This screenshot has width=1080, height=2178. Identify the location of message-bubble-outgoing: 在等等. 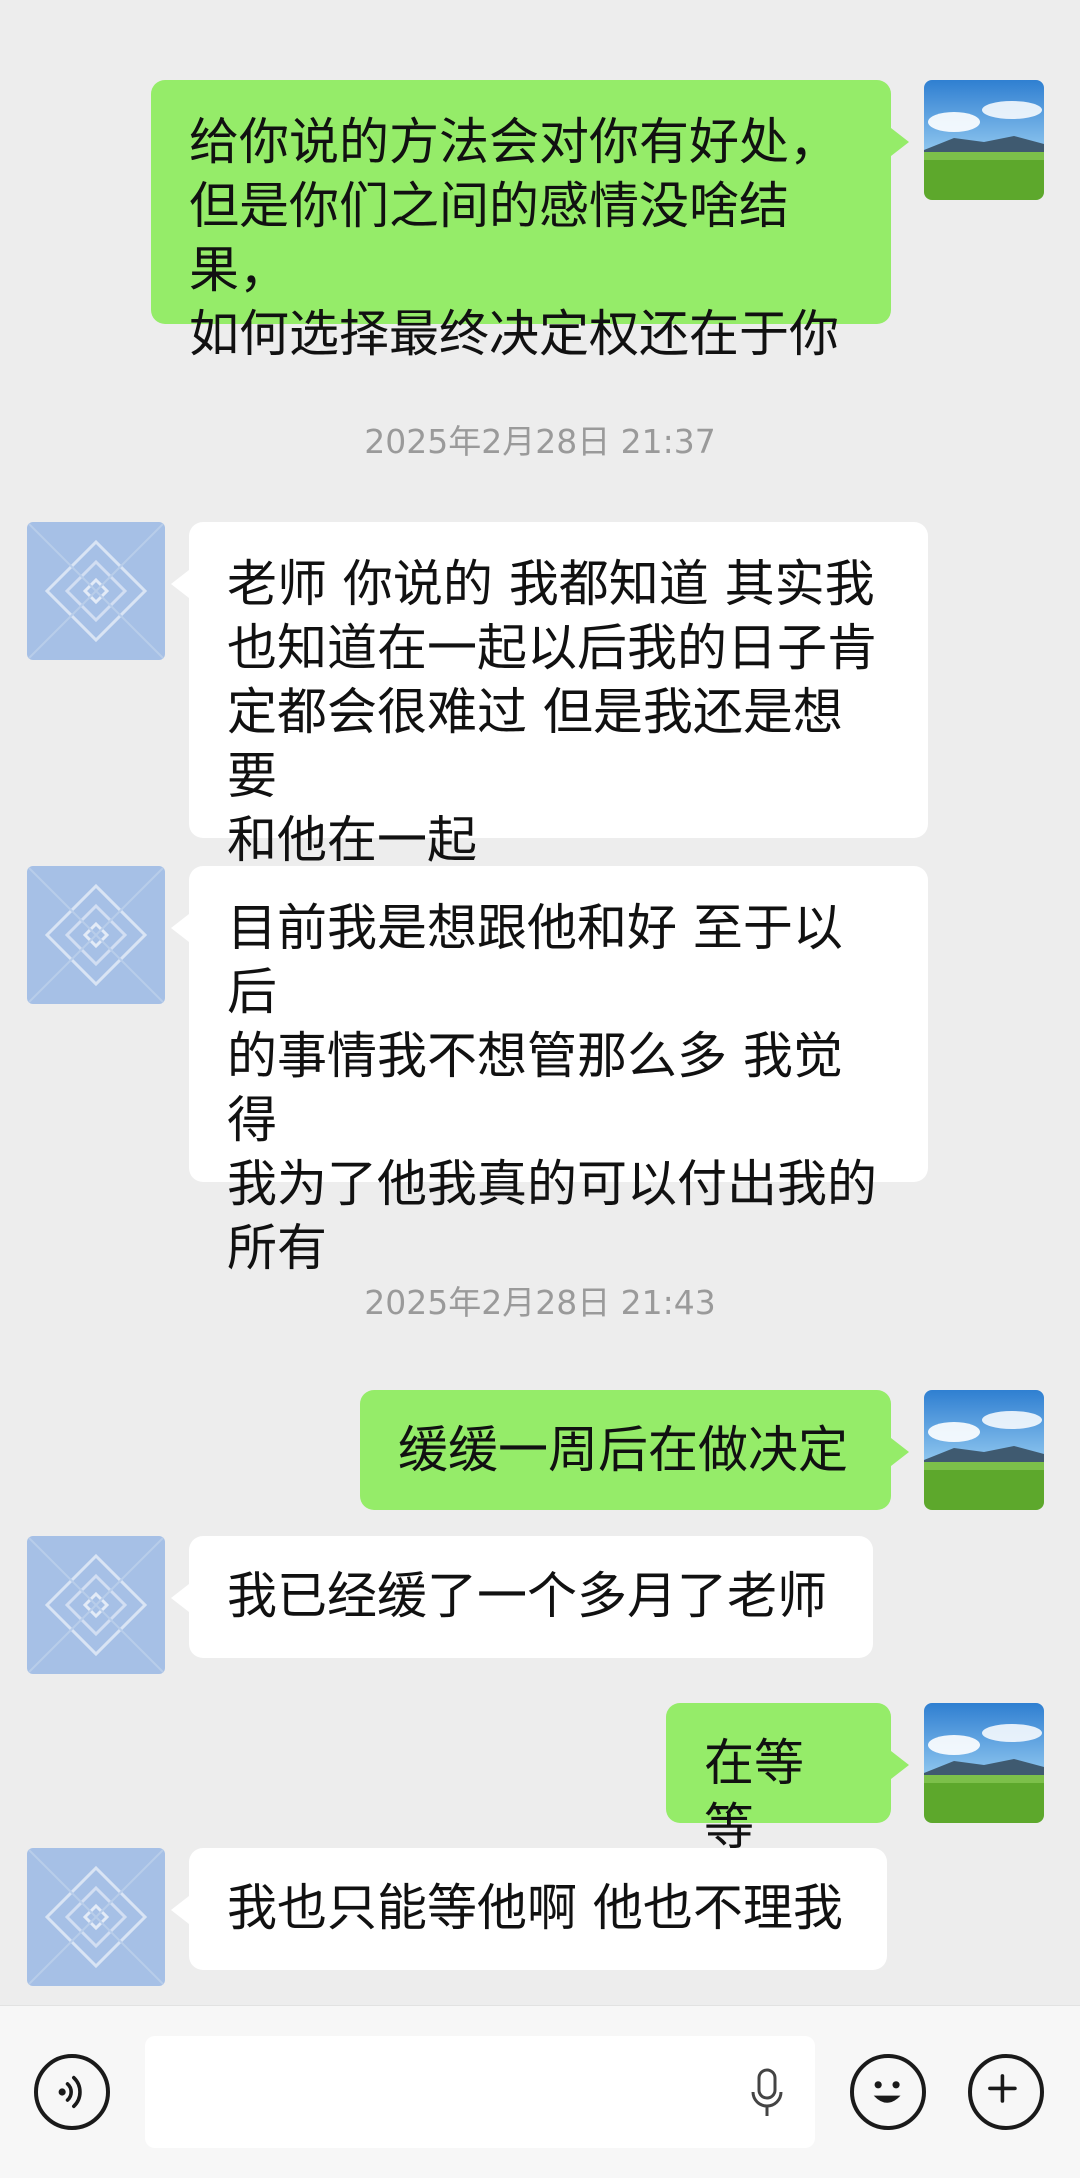
(787, 1779).